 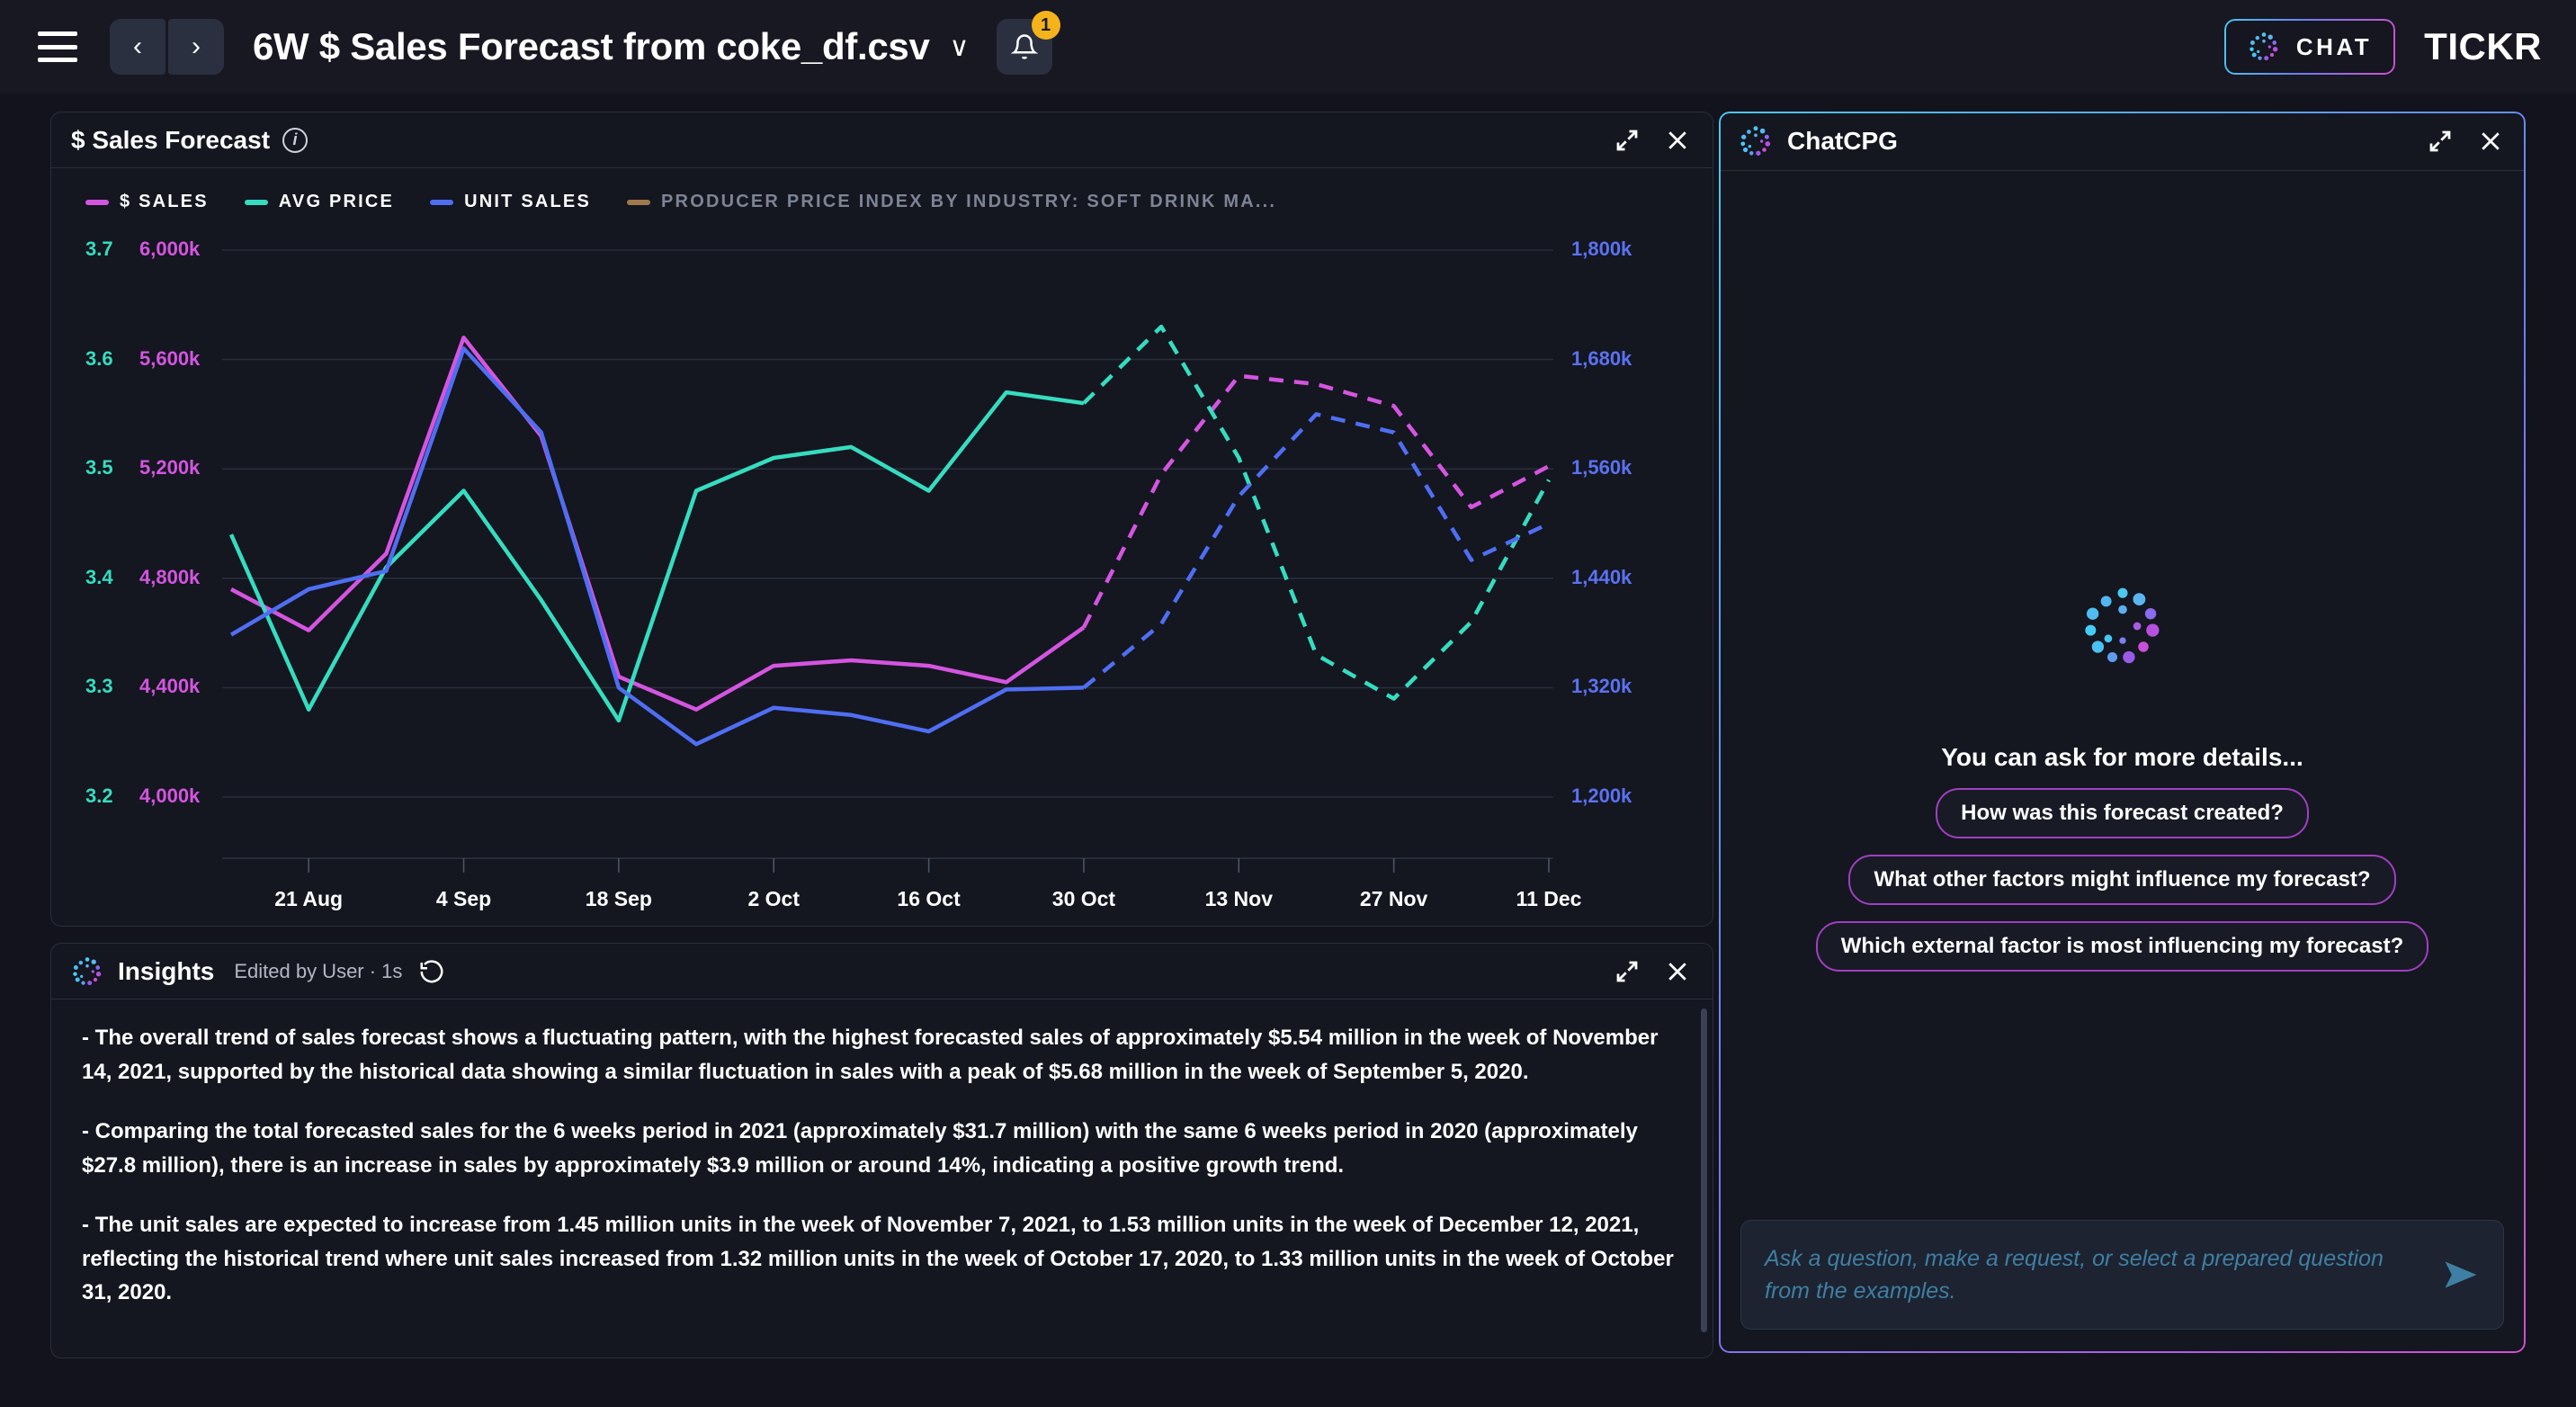 I want to click on notification-count-badge: 1, so click(x=1045, y=26).